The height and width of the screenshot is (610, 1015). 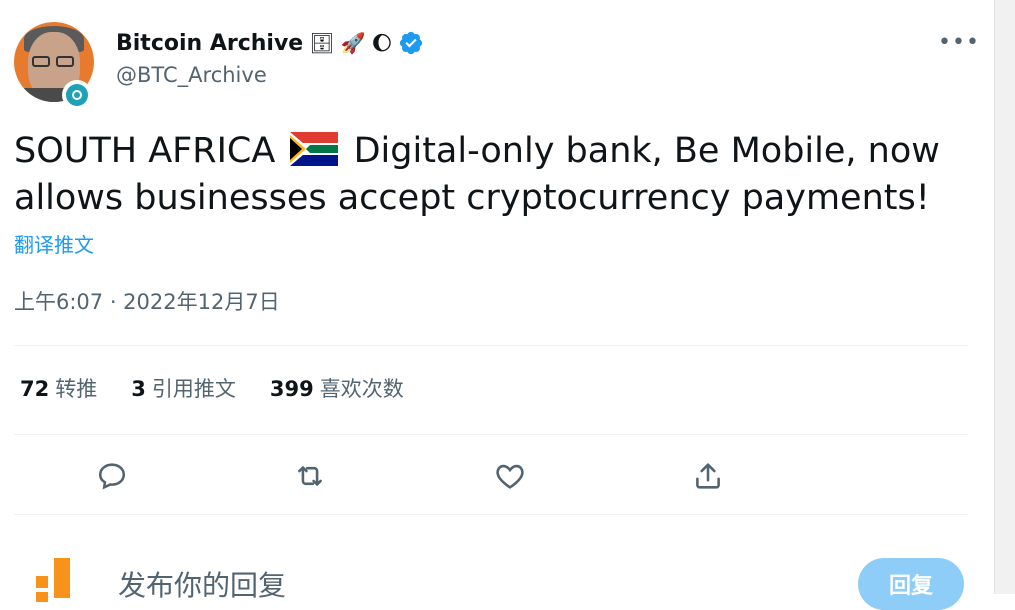 I want to click on tweet-text-start: SOUTH AFRICA, so click(x=145, y=151).